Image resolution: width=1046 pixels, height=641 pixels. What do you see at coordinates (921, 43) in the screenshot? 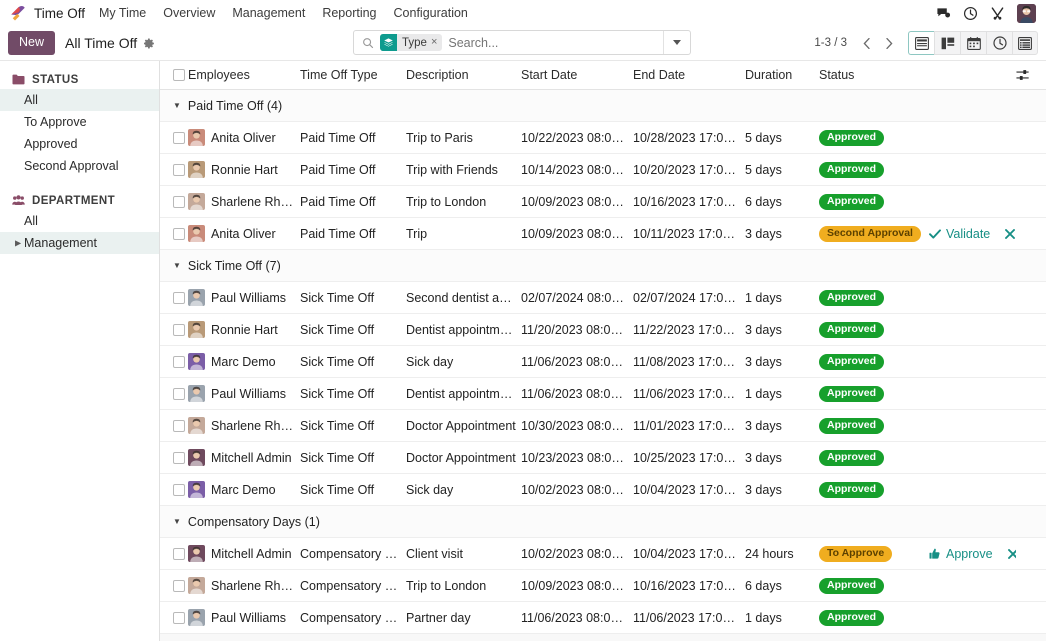
I see `view-switch-list` at bounding box center [921, 43].